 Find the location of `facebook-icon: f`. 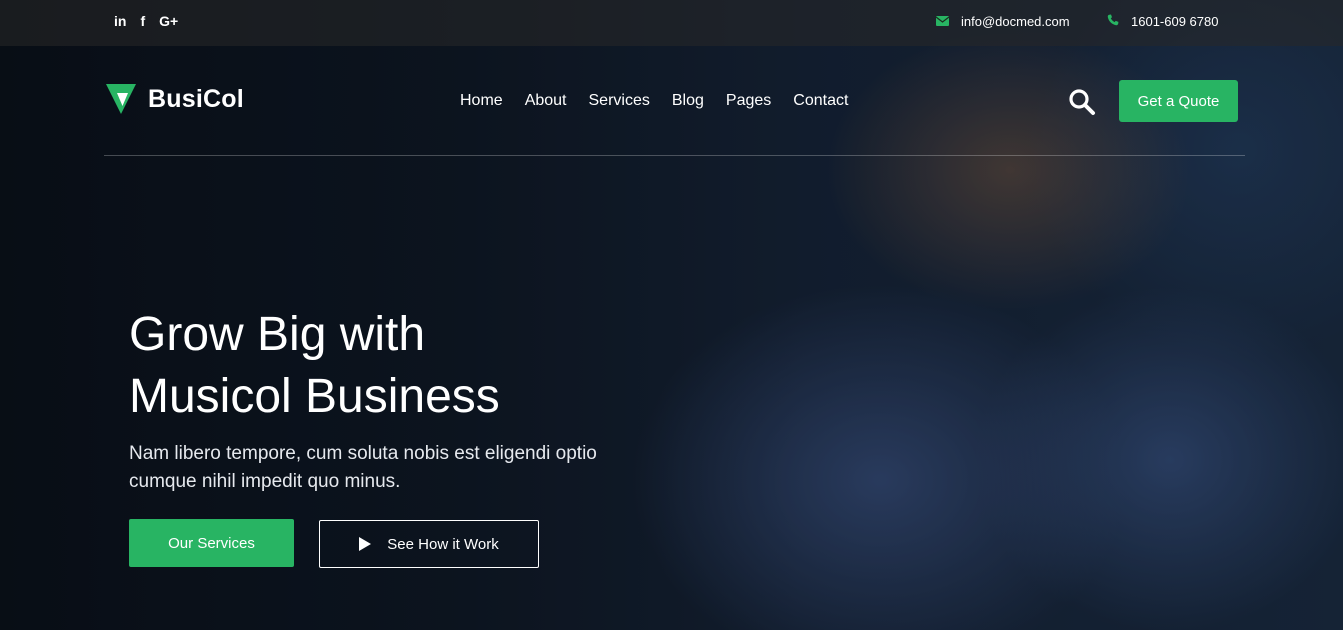

facebook-icon: f is located at coordinates (142, 21).